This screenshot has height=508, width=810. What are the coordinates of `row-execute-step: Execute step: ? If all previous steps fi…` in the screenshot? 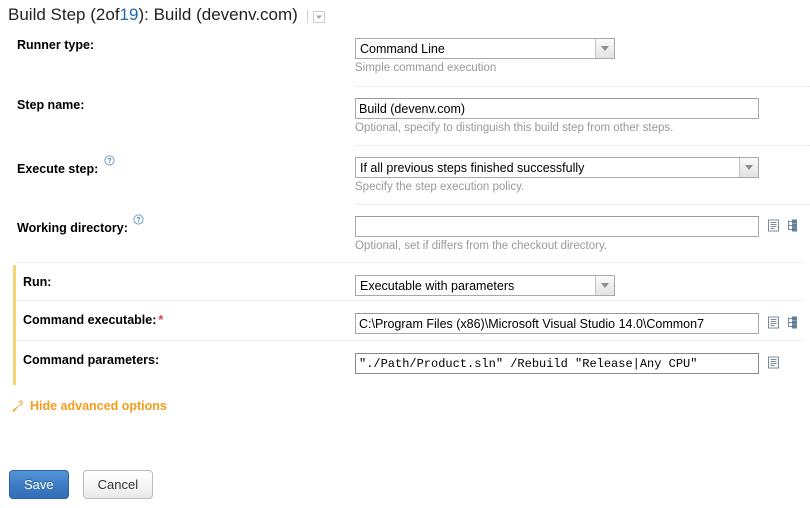 It's located at (405, 175).